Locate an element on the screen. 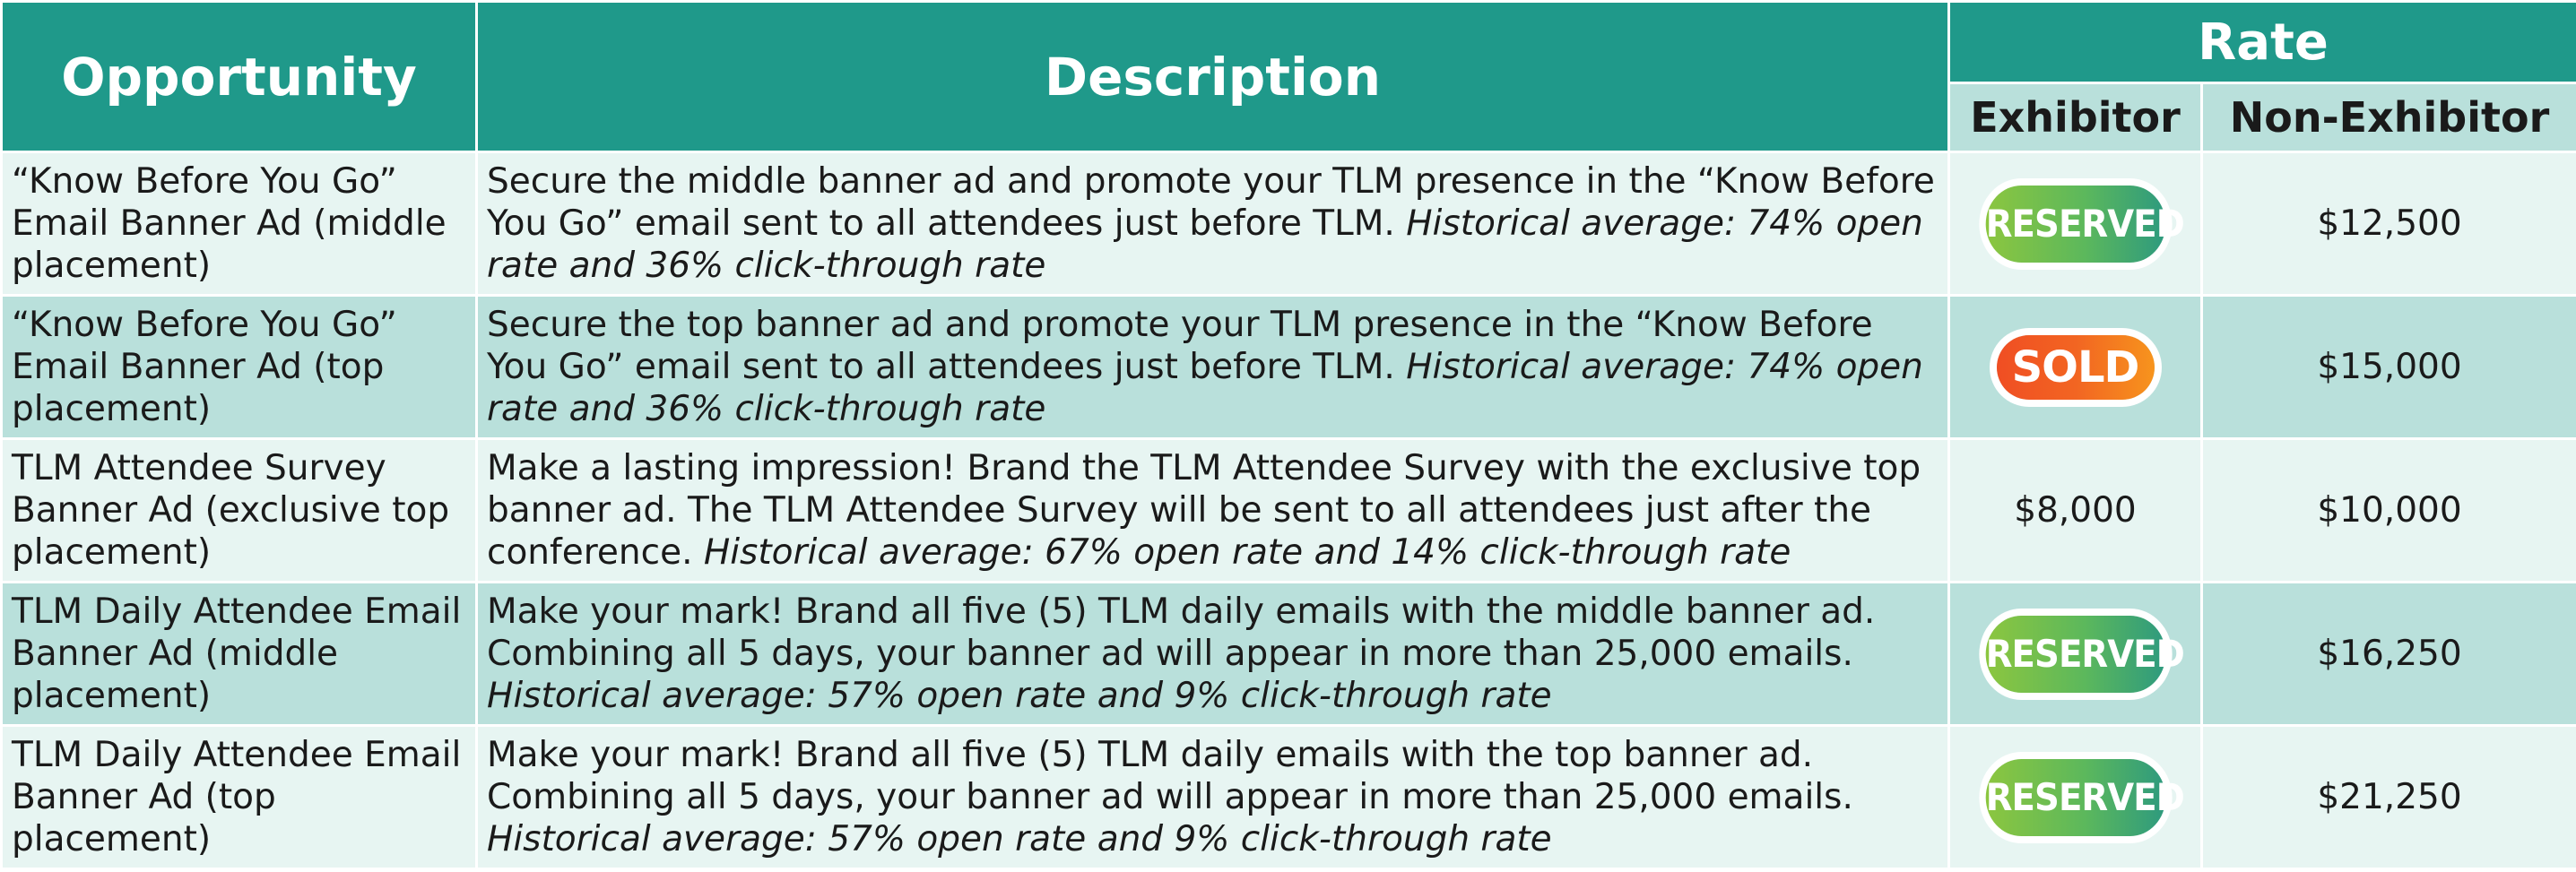 Image resolution: width=2576 pixels, height=872 pixels. non-exhibitor-rate-cell: $12,500 is located at coordinates (2387, 224).